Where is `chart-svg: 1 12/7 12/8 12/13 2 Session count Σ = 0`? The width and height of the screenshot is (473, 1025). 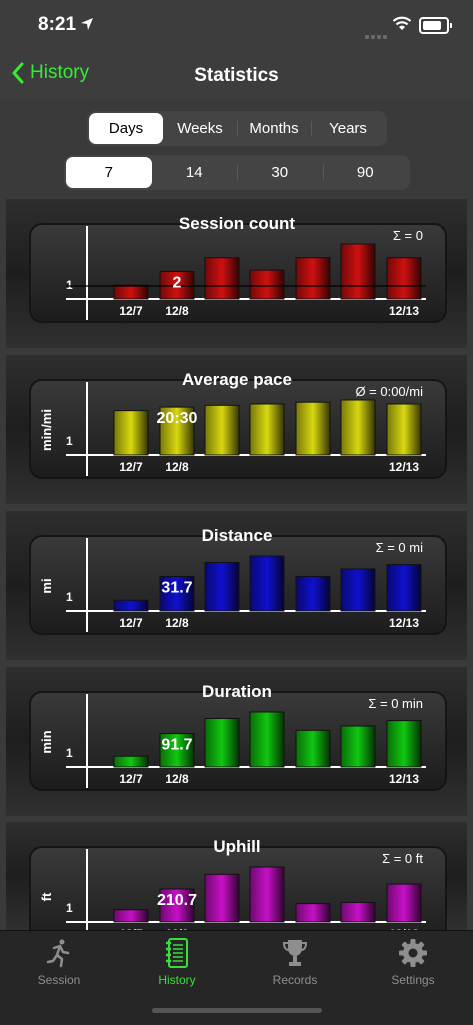
chart-svg: 1 12/7 12/8 12/13 2 Session count Σ = 0 is located at coordinates (238, 268).